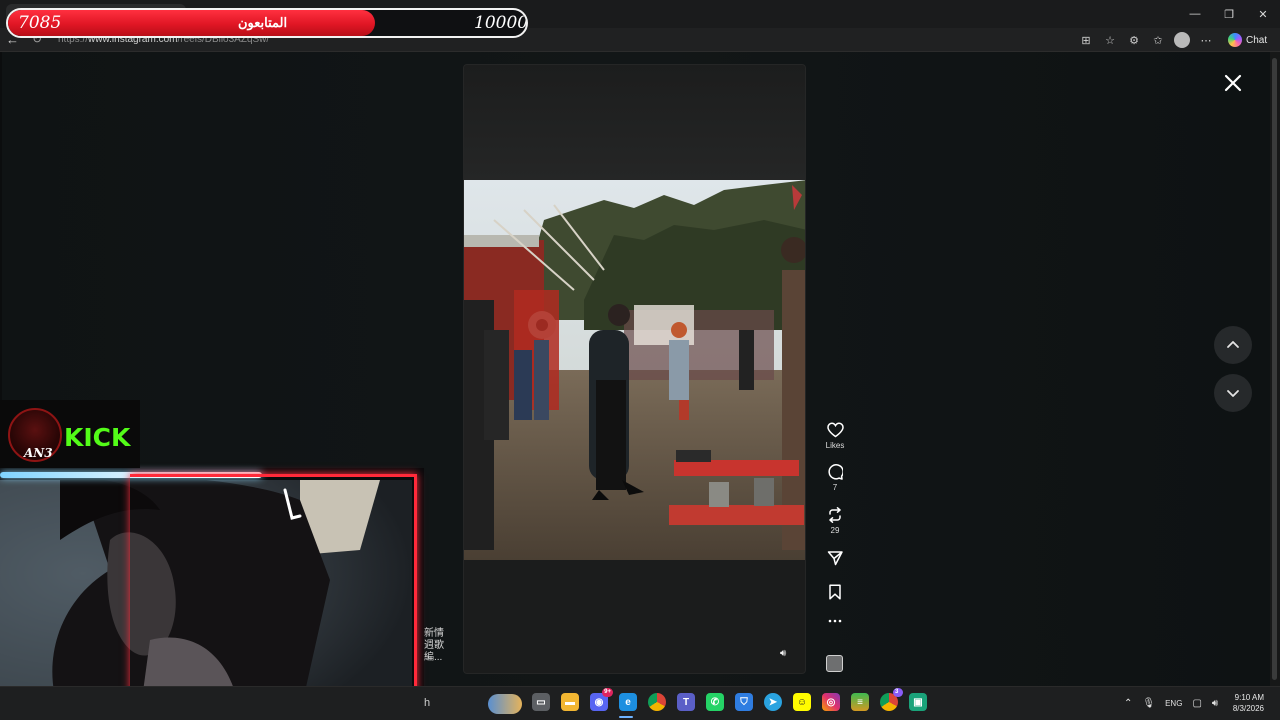 This screenshot has height=720, width=1280. I want to click on chevron-down-icon, so click(1233, 393).